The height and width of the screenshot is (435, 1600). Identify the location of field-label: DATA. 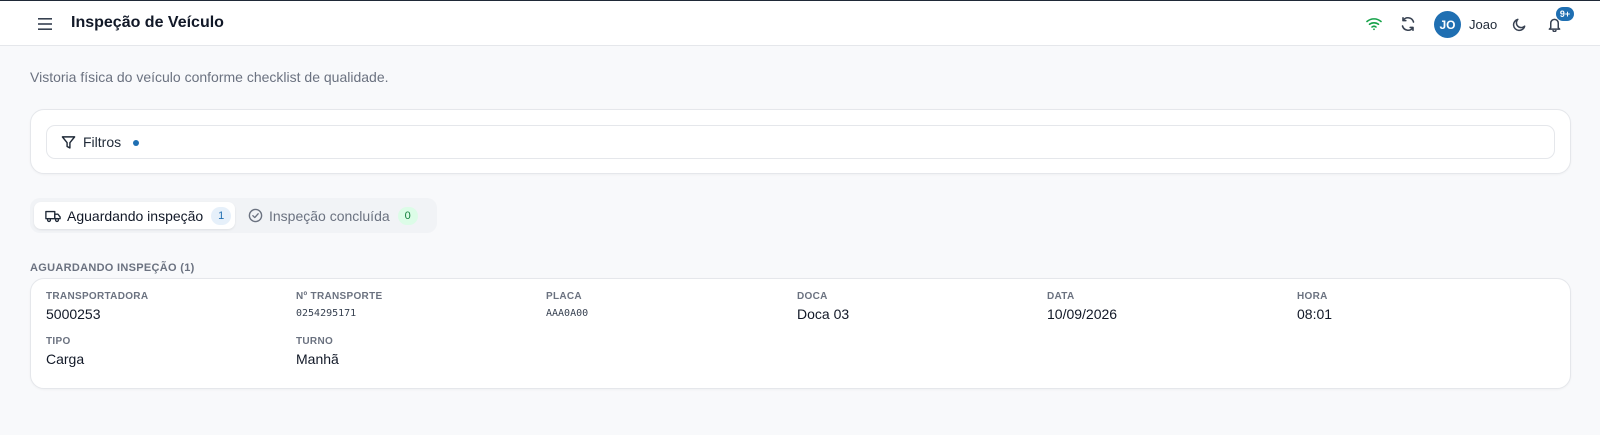
(1061, 296).